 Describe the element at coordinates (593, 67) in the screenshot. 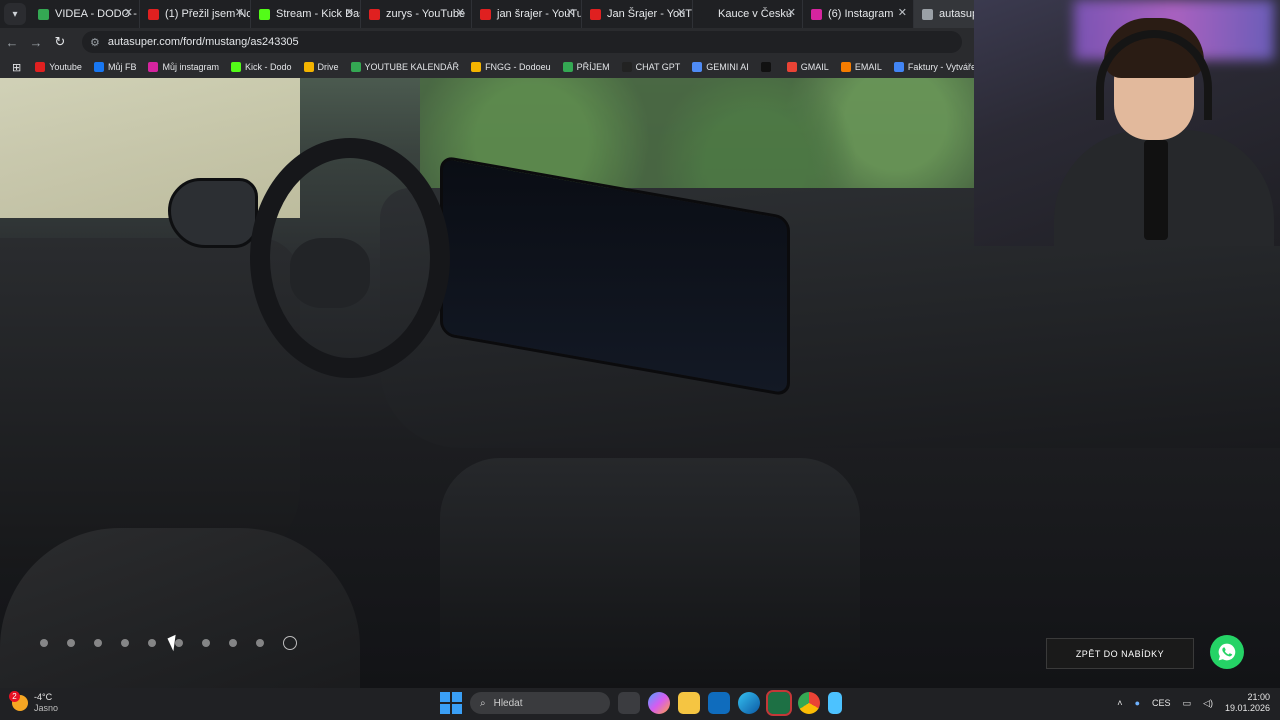

I see `bookmark-label: PŘÍJEM` at that location.